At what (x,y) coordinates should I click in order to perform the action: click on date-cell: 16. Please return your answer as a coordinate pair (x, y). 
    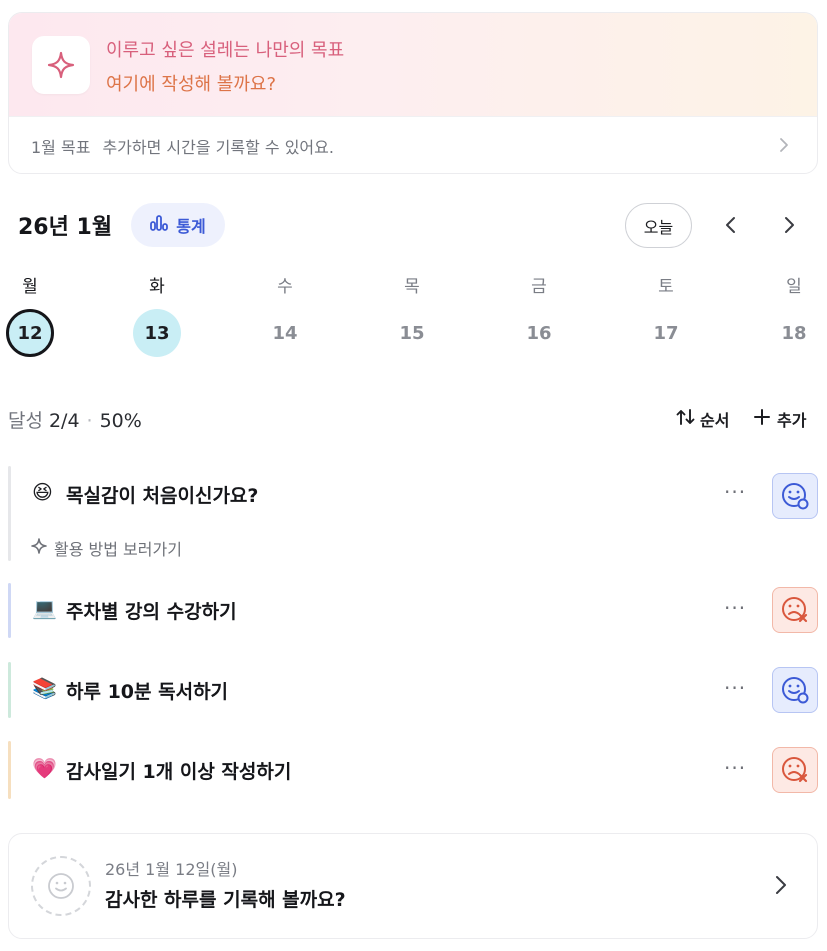
    Looking at the image, I should click on (539, 333).